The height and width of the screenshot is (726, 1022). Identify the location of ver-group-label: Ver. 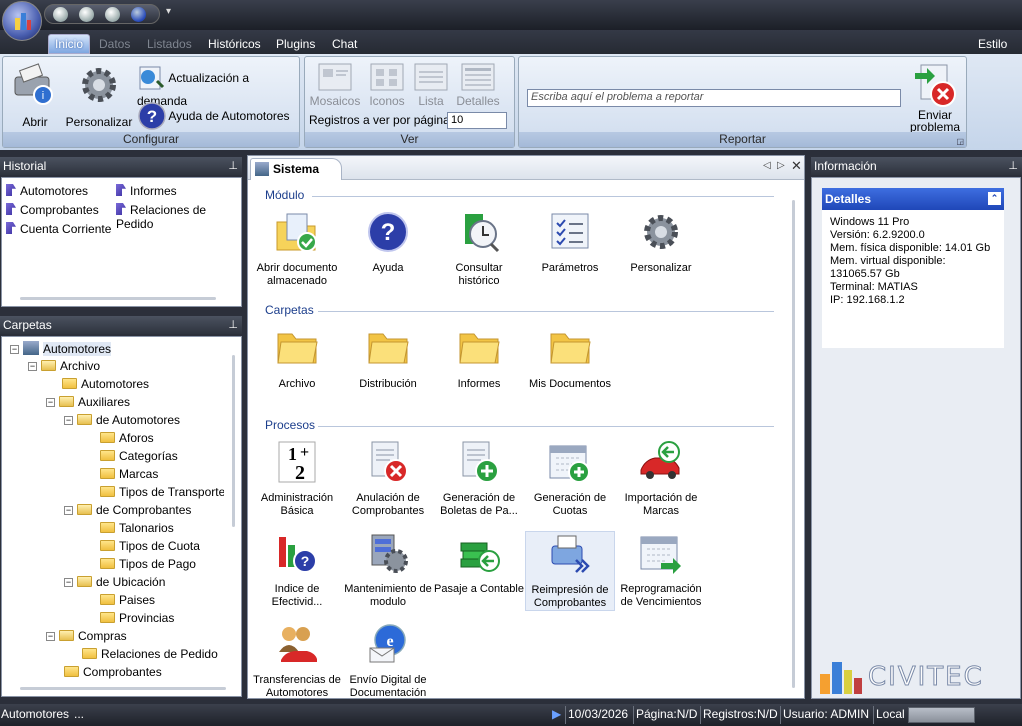
(409, 139).